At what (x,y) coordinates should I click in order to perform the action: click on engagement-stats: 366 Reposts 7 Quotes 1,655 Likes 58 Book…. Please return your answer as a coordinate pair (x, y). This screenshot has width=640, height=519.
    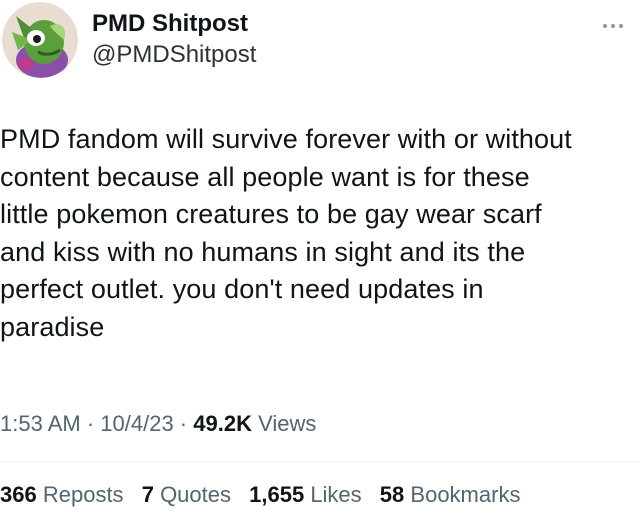
    Looking at the image, I should click on (266, 495).